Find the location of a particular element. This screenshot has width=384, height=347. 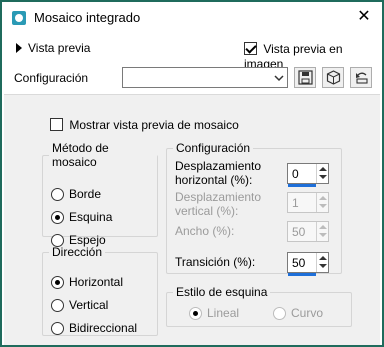

save-preset-button is located at coordinates (305, 77).